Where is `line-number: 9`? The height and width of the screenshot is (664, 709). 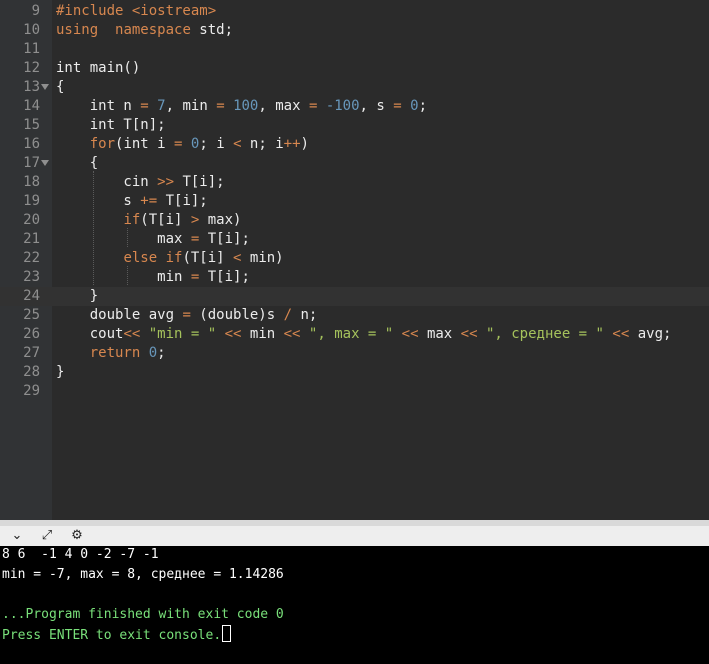
line-number: 9 is located at coordinates (35, 11).